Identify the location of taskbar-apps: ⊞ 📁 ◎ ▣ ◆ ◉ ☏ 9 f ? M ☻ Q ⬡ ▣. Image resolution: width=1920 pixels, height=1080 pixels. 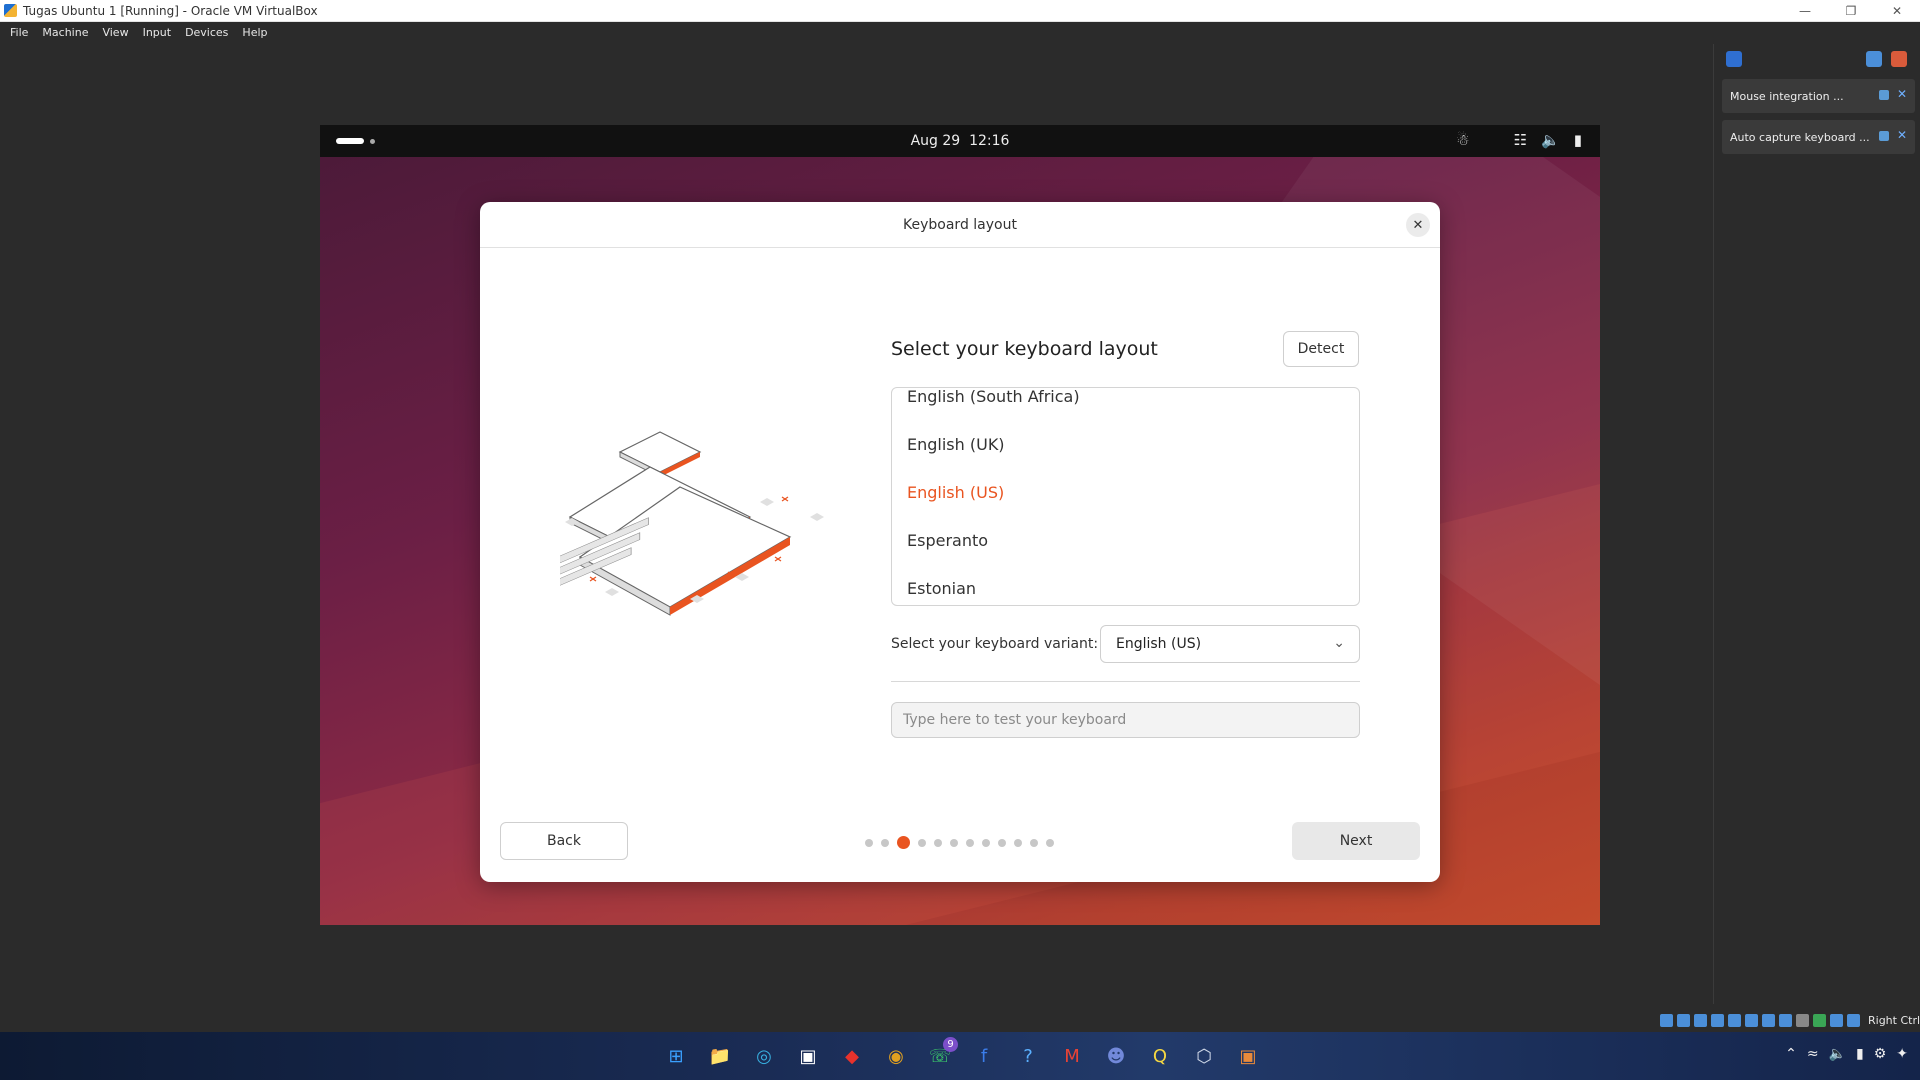
(962, 1054).